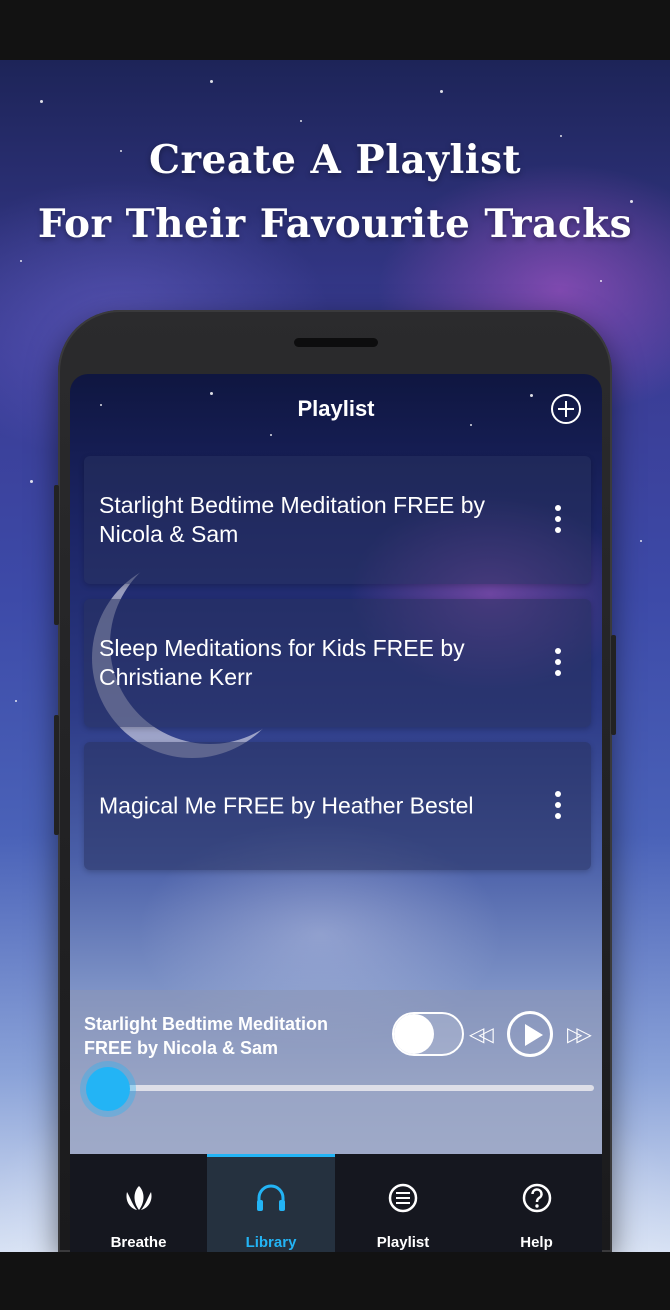  I want to click on question-icon, so click(536, 1198).